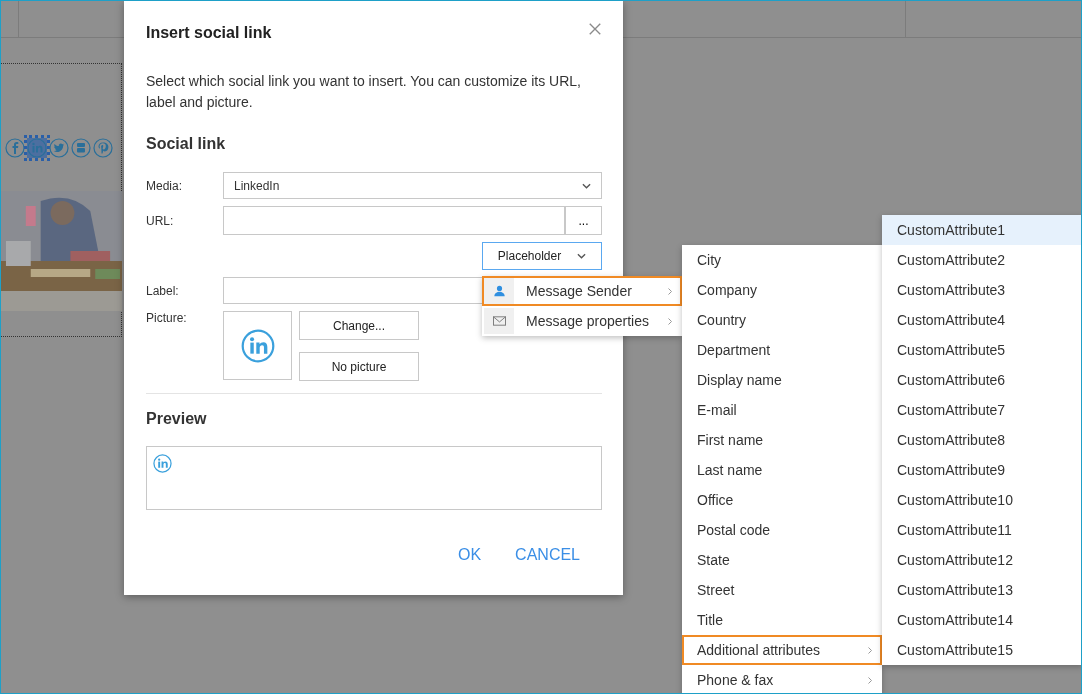 Image resolution: width=1082 pixels, height=694 pixels. What do you see at coordinates (716, 500) in the screenshot?
I see `menu-item-label: Office` at bounding box center [716, 500].